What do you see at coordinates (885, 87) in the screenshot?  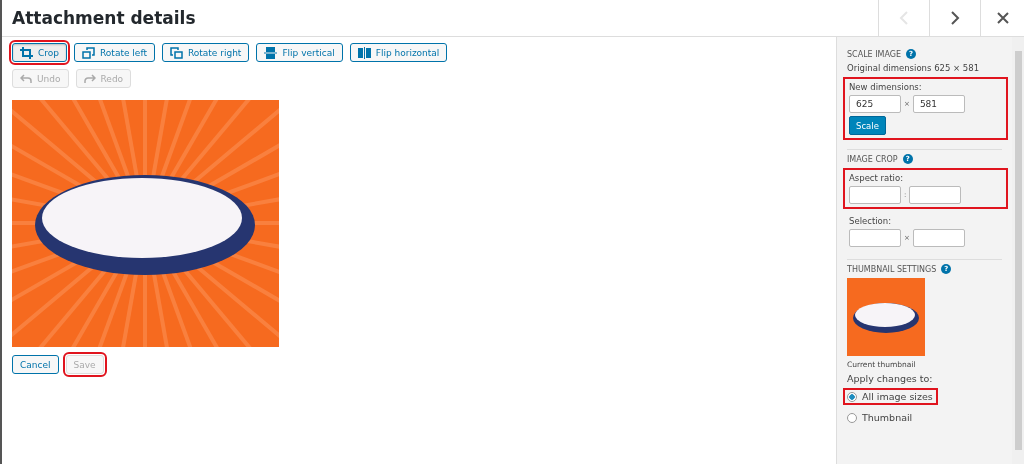 I see `field-label: New dimensions:` at bounding box center [885, 87].